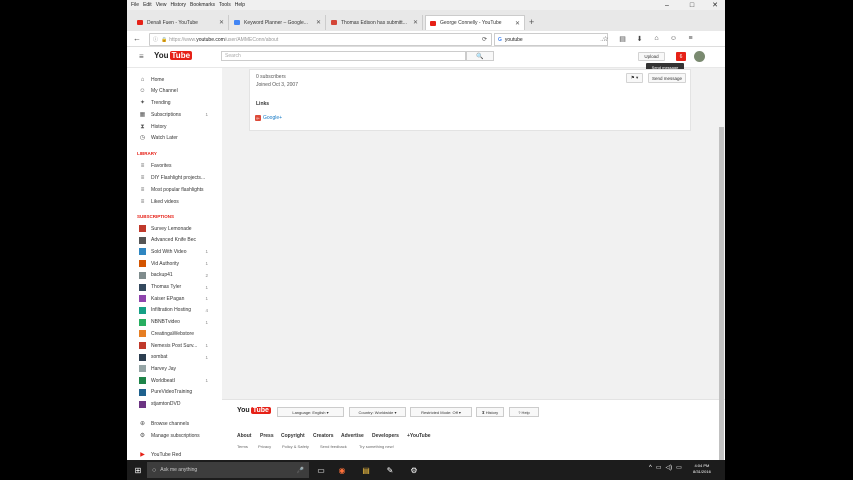  Describe the element at coordinates (656, 38) in the screenshot. I see `home-icon: ⌂` at that location.